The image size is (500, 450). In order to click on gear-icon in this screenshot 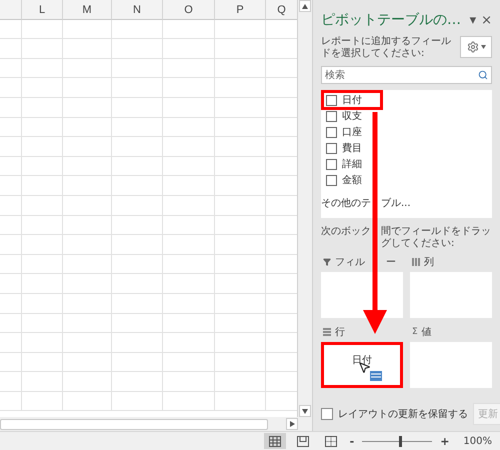, I will do `click(472, 47)`.